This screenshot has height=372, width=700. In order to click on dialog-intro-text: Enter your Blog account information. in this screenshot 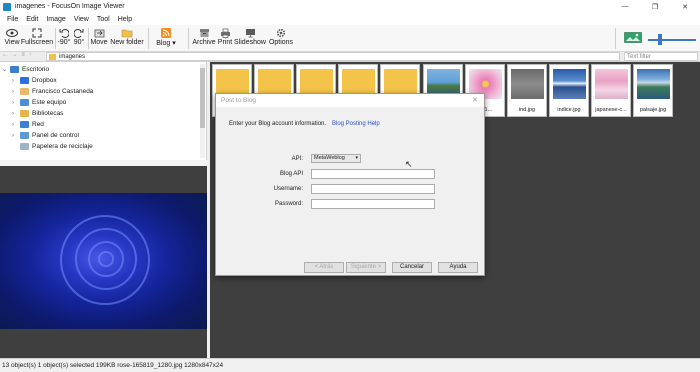, I will do `click(278, 124)`.